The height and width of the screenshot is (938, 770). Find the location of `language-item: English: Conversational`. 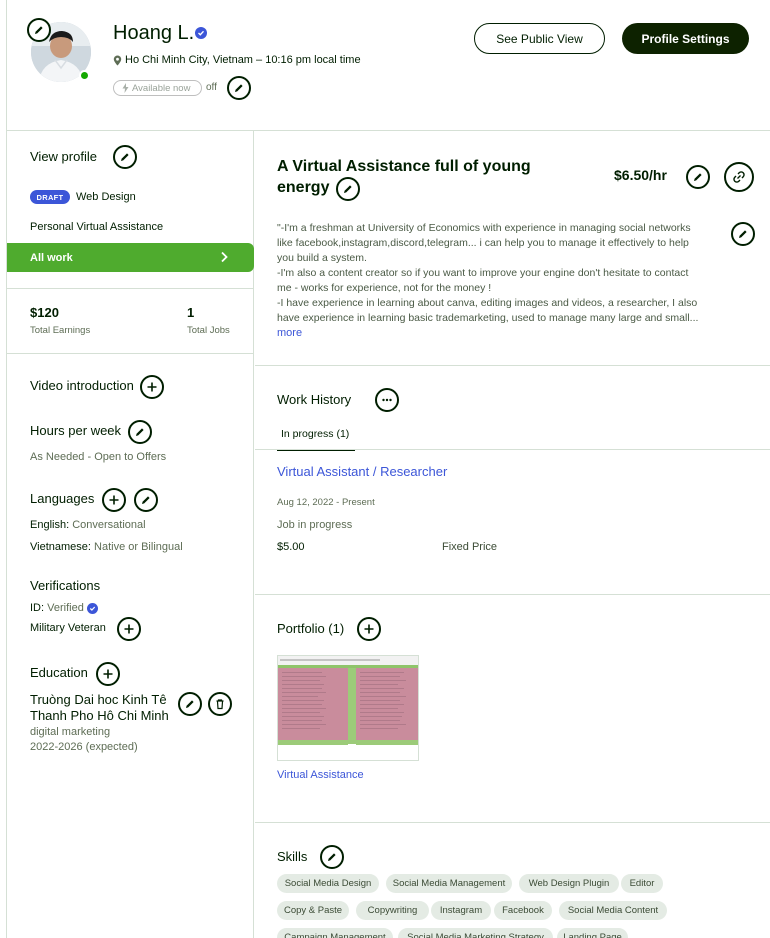

language-item: English: Conversational is located at coordinates (88, 525).